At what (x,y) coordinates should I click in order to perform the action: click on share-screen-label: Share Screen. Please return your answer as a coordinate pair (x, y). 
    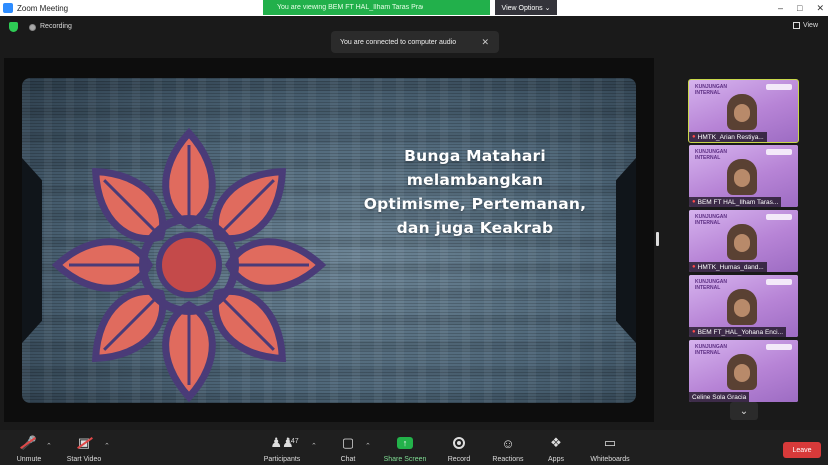
    Looking at the image, I should click on (405, 459).